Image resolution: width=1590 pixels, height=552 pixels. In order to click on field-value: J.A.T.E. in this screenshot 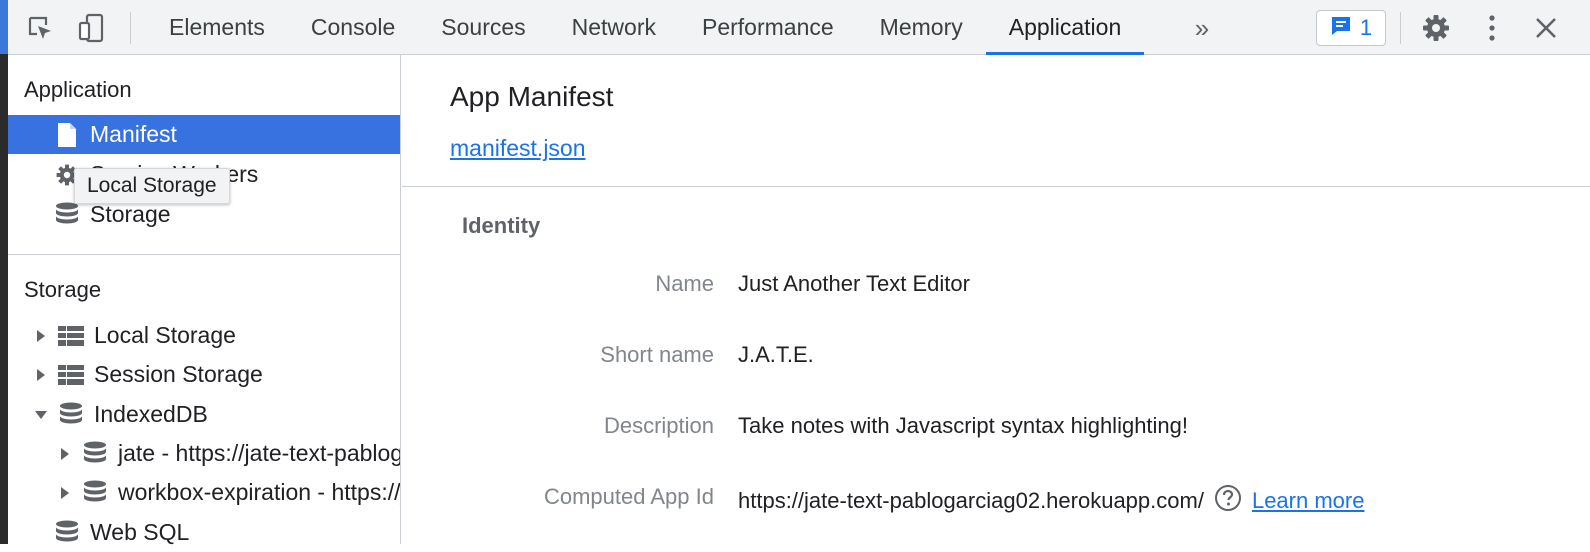, I will do `click(776, 355)`.